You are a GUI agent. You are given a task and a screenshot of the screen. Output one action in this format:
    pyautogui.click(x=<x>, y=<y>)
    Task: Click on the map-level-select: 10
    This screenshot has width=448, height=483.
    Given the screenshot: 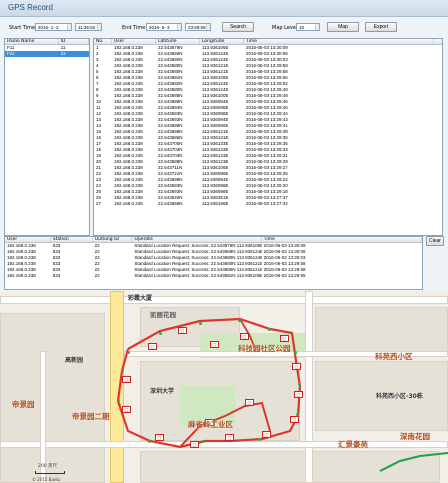 What is the action you would take?
    pyautogui.click(x=308, y=27)
    